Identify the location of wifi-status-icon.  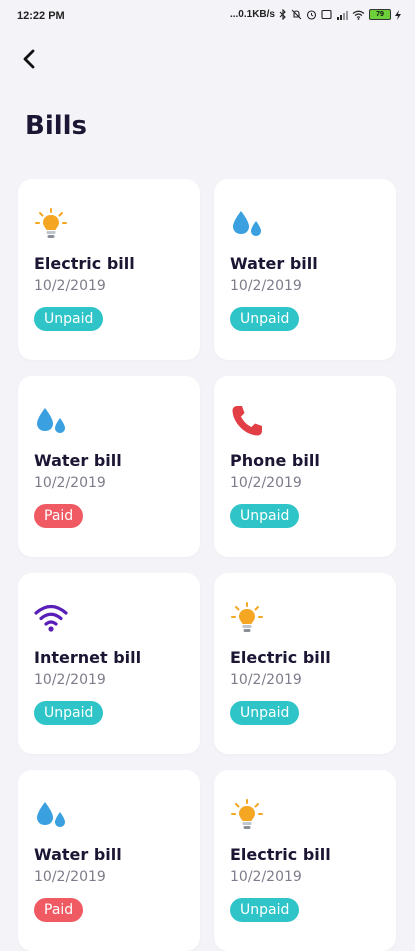
(358, 15).